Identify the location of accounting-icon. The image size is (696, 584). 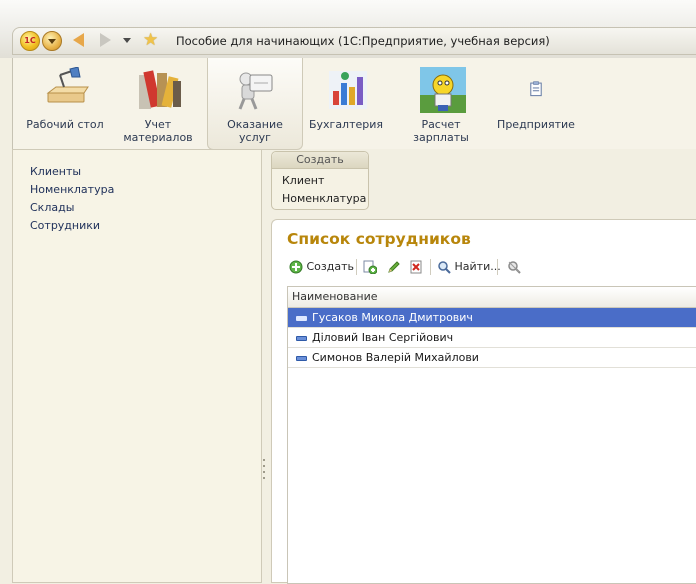
(348, 90).